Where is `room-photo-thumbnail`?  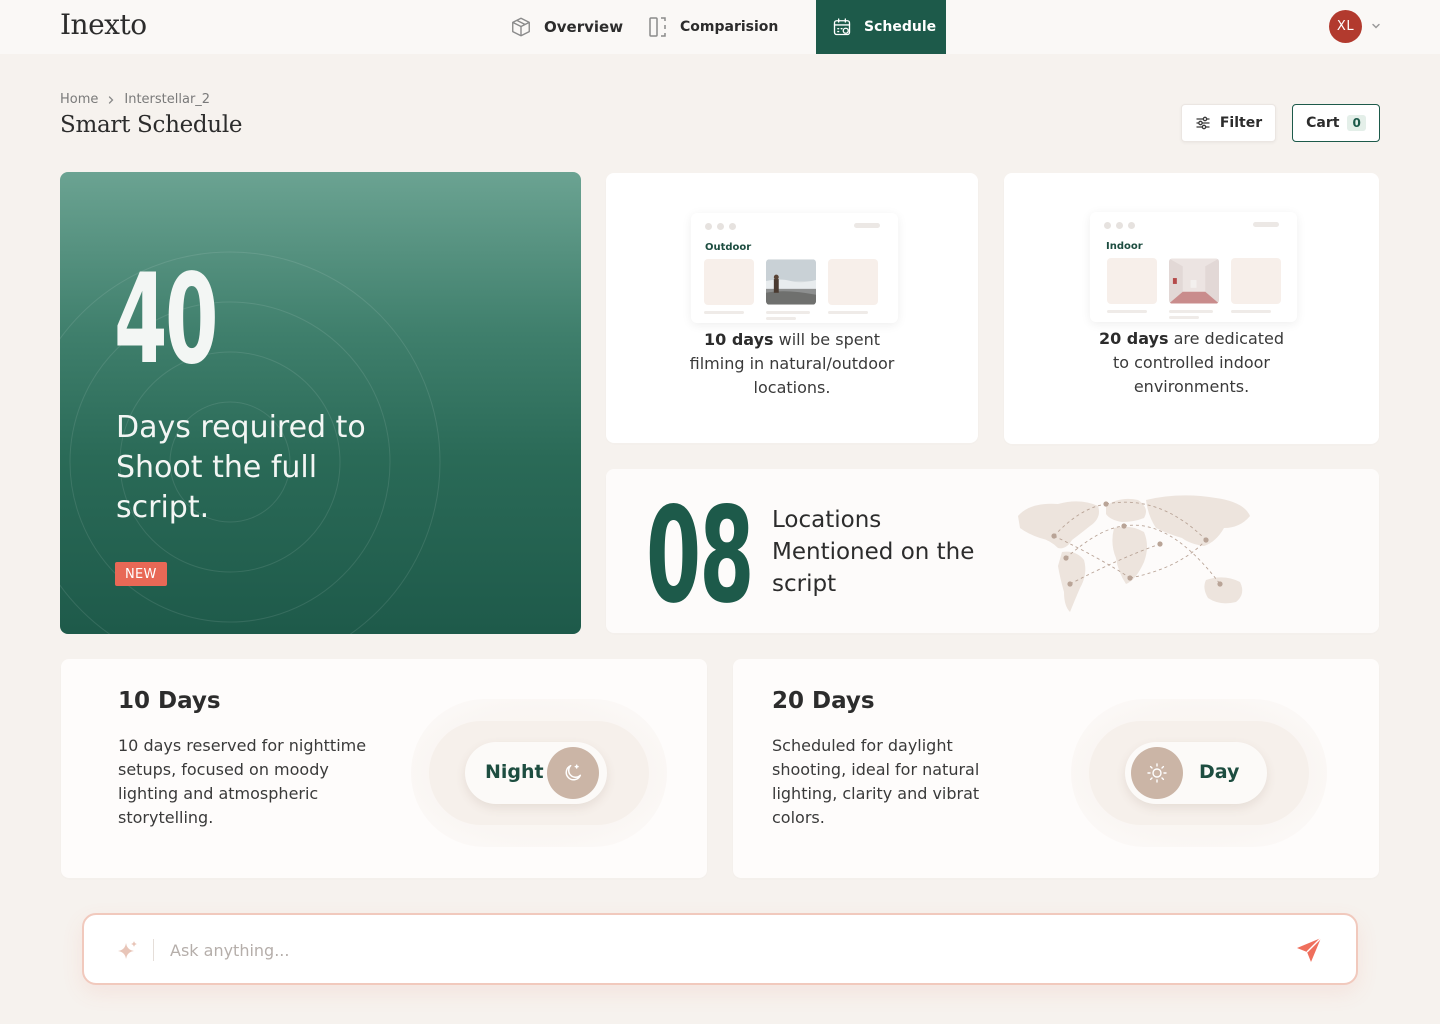
room-photo-thumbnail is located at coordinates (1194, 281).